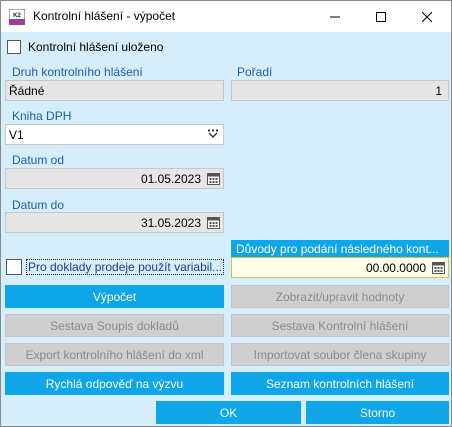 This screenshot has width=452, height=427. Describe the element at coordinates (42, 116) in the screenshot. I see `kniha-label: Kniha DPH` at that location.